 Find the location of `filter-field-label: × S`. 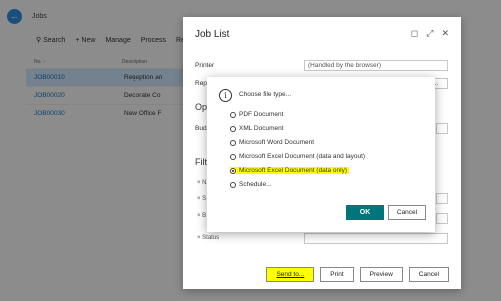

filter-field-label: × S is located at coordinates (201, 199).